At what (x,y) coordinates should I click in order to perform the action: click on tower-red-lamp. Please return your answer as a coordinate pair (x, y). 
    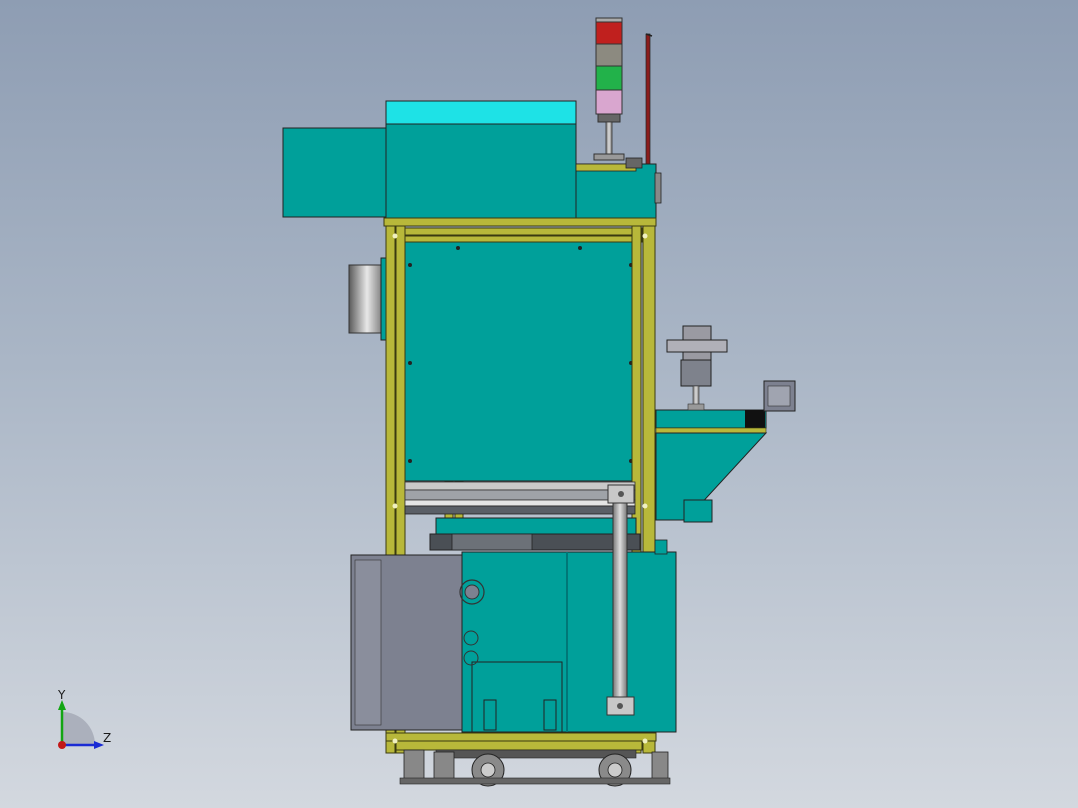
    Looking at the image, I should click on (609, 33).